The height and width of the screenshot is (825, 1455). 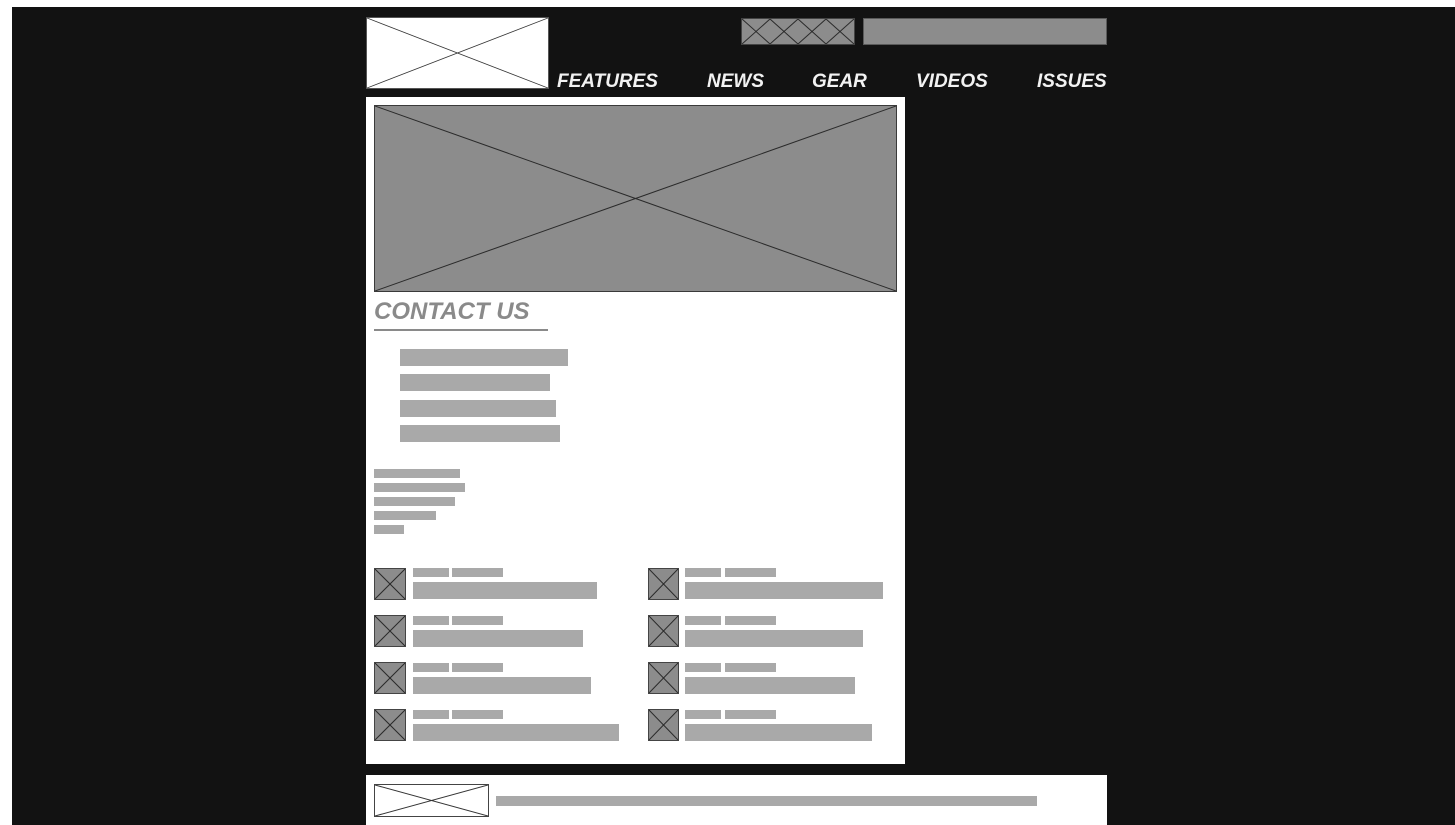 I want to click on nav-videos: VIDEOS, so click(x=952, y=82).